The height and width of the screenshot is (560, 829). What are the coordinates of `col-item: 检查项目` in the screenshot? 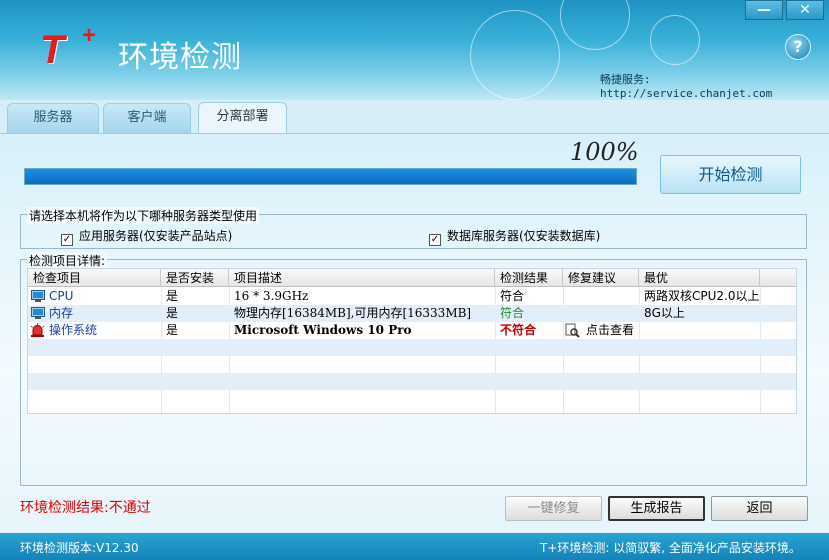 It's located at (94, 278).